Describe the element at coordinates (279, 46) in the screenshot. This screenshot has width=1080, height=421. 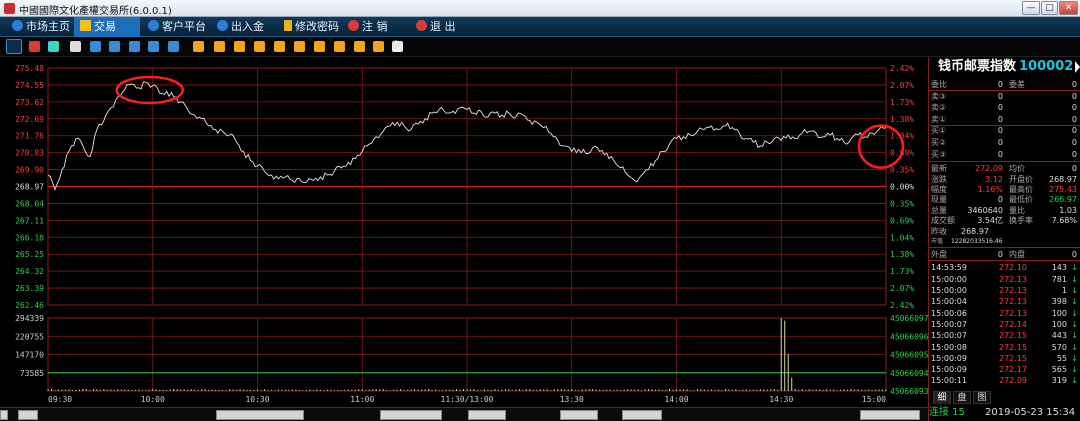
I see `s5-icon` at that location.